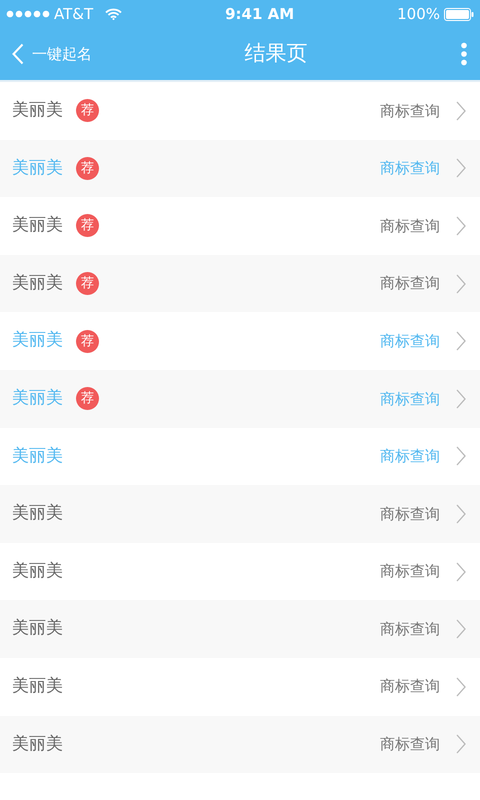 This screenshot has height=800, width=480. What do you see at coordinates (276, 54) in the screenshot?
I see `page-title: 结果页` at bounding box center [276, 54].